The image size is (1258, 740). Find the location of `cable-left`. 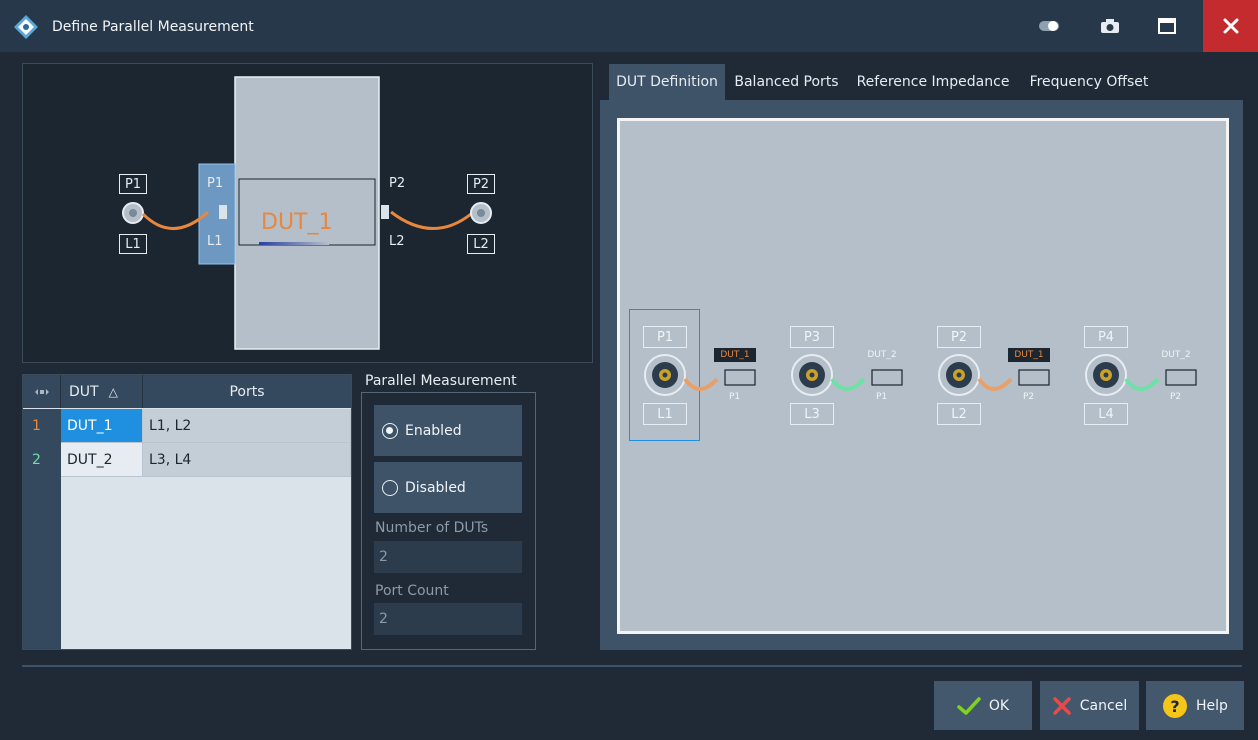

cable-left is located at coordinates (175, 220).